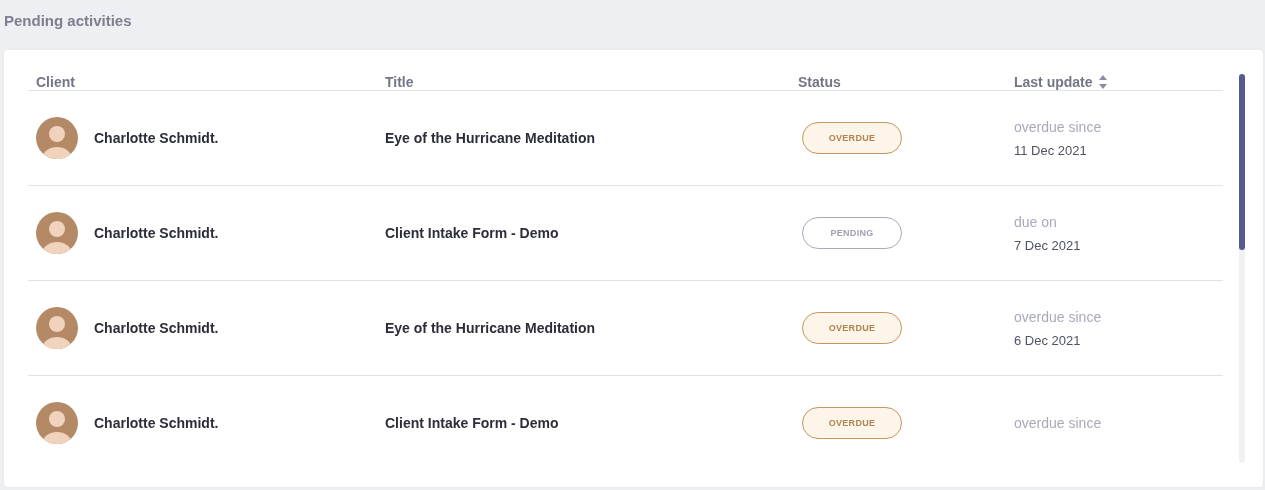 This screenshot has width=1265, height=490. What do you see at coordinates (1102, 82) in the screenshot?
I see `sort-icon` at bounding box center [1102, 82].